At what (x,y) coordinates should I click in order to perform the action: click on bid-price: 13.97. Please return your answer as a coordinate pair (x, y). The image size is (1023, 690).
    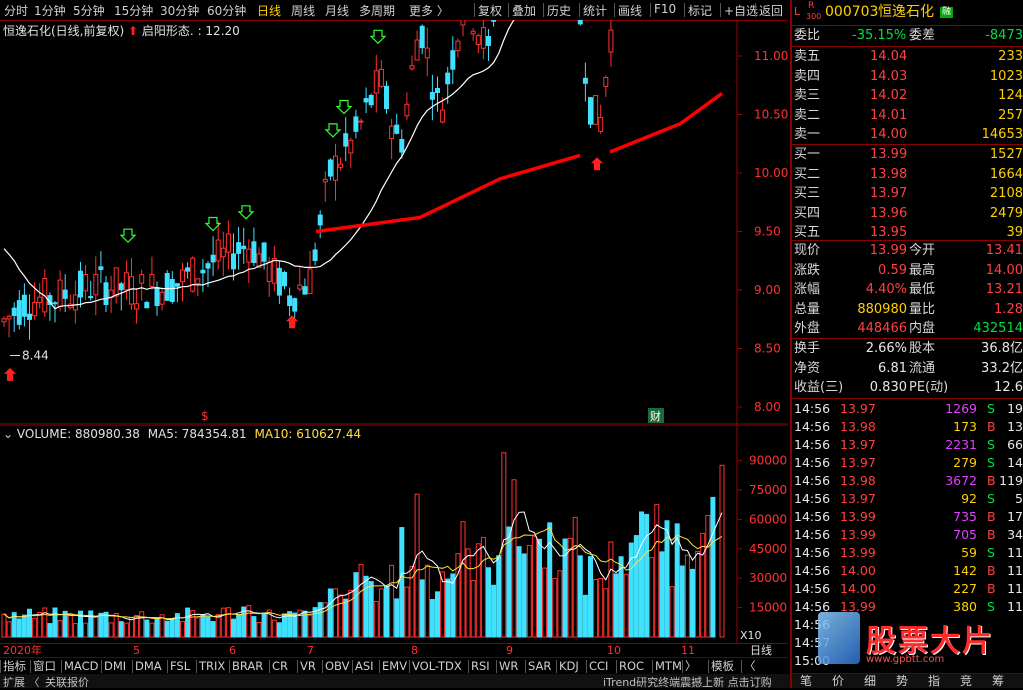
    Looking at the image, I should click on (889, 193).